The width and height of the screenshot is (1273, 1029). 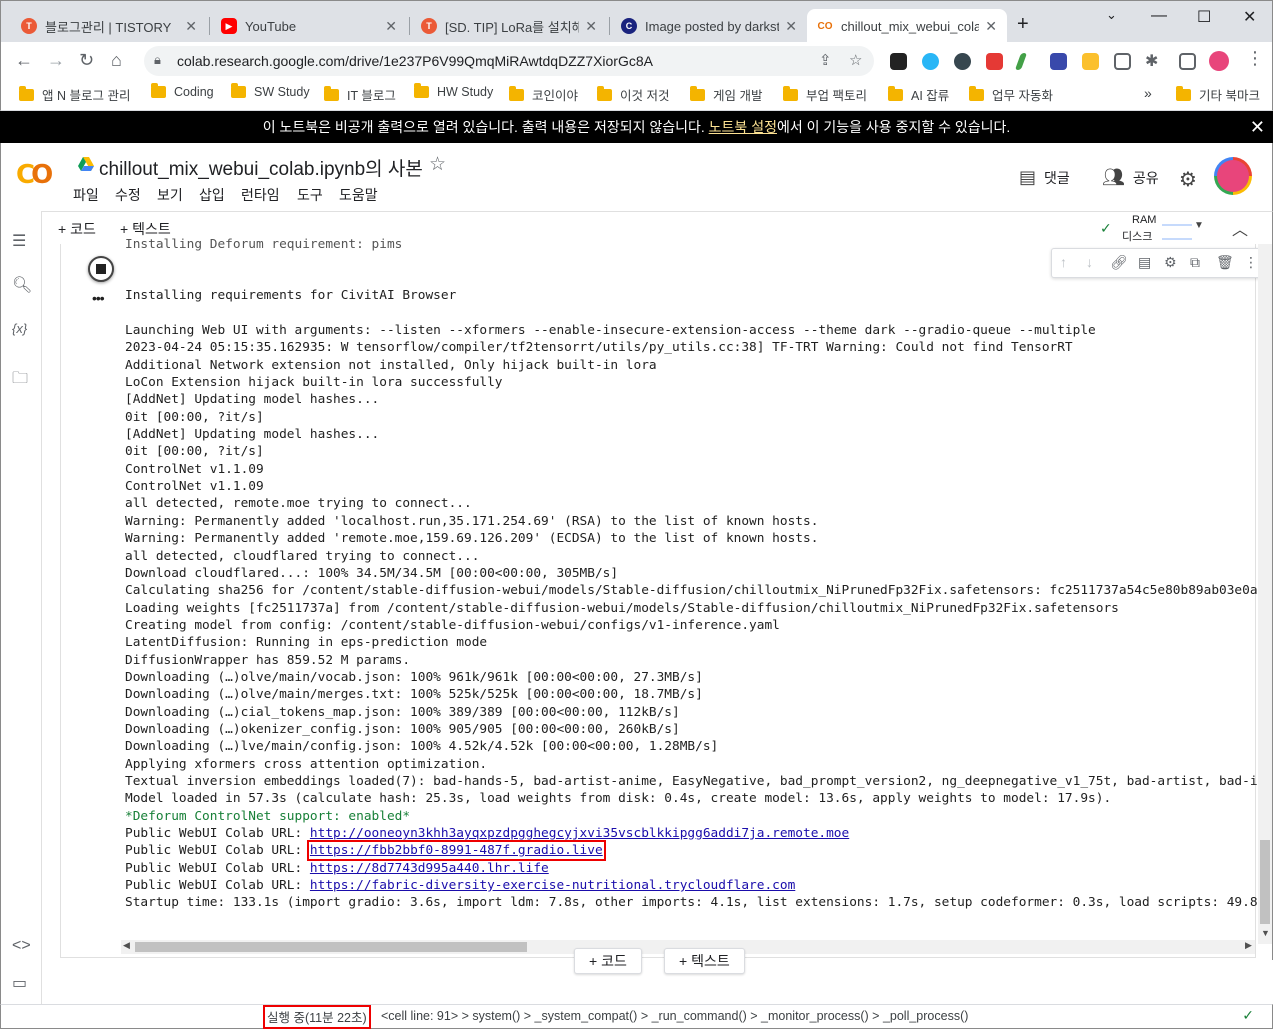 I want to click on add-code-cell-button: + 코드, so click(x=77, y=229).